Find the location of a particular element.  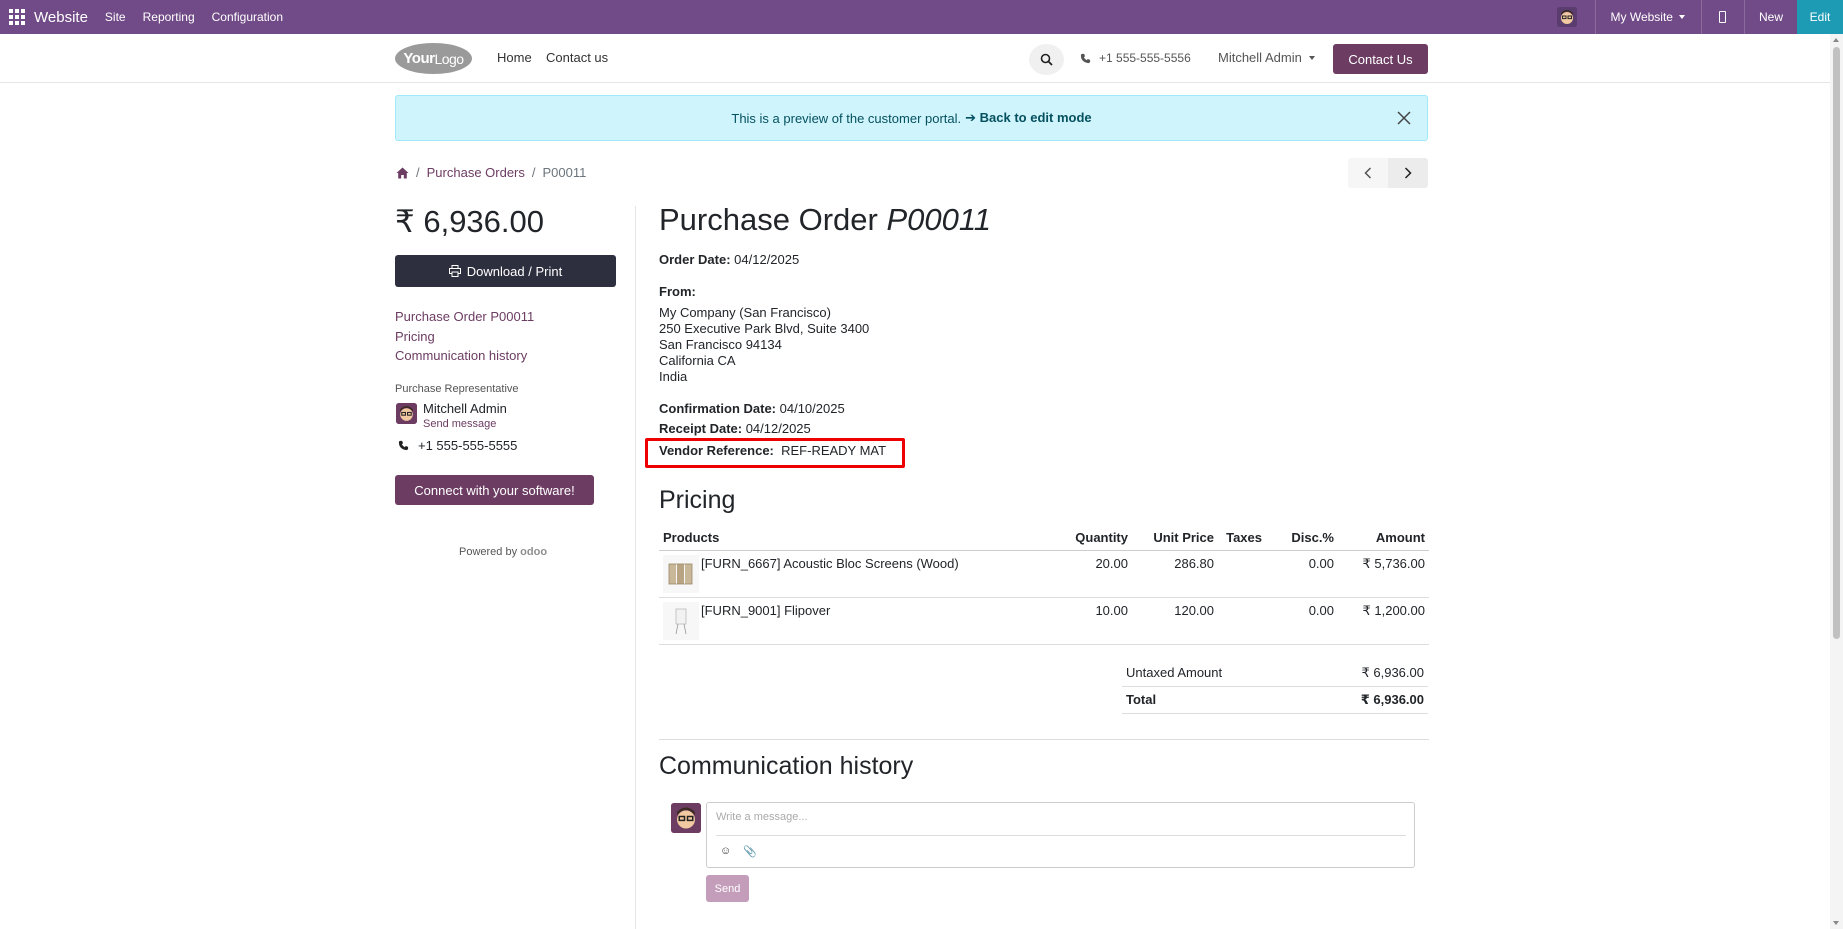

new-button: New is located at coordinates (1771, 17).